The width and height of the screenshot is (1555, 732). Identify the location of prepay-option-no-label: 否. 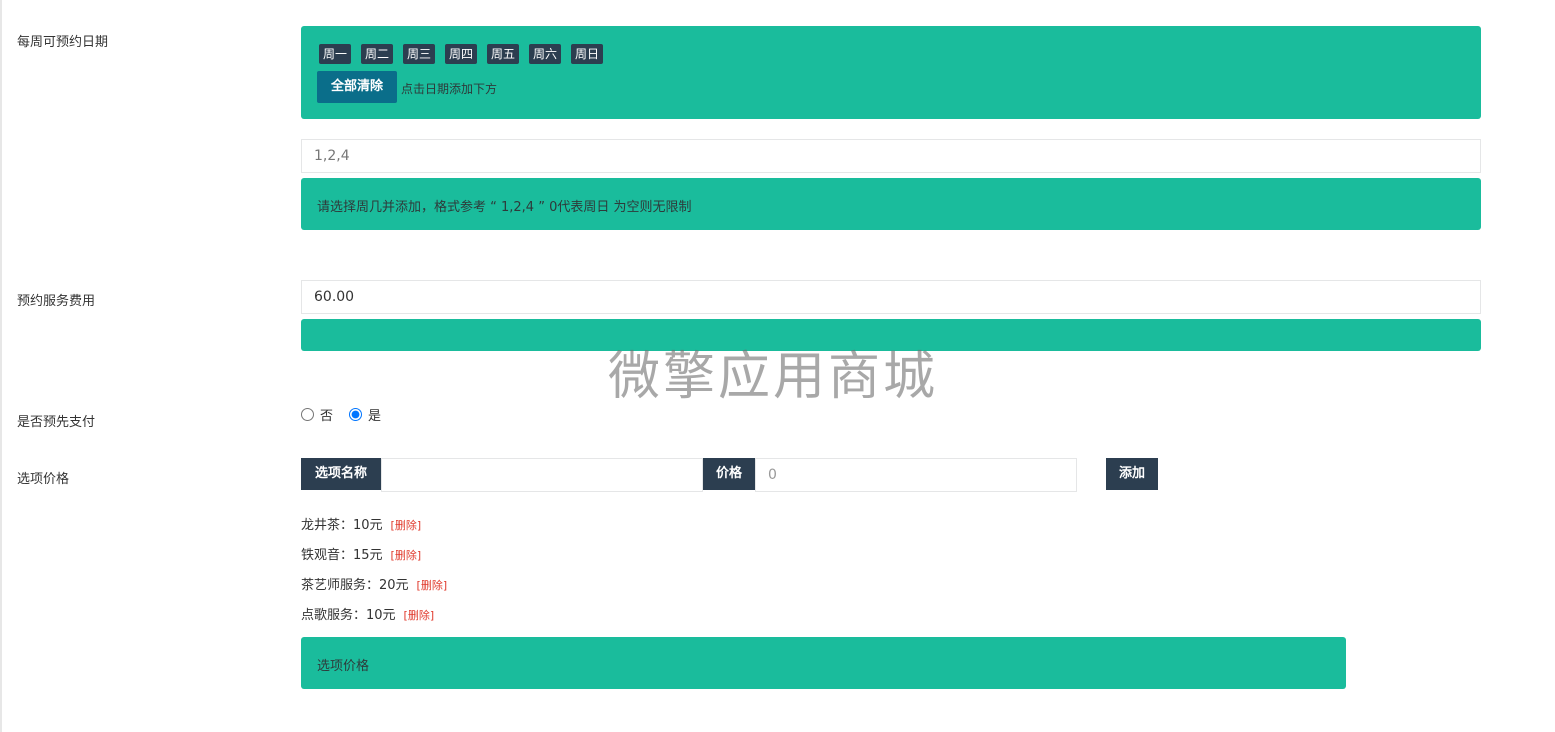
(327, 416).